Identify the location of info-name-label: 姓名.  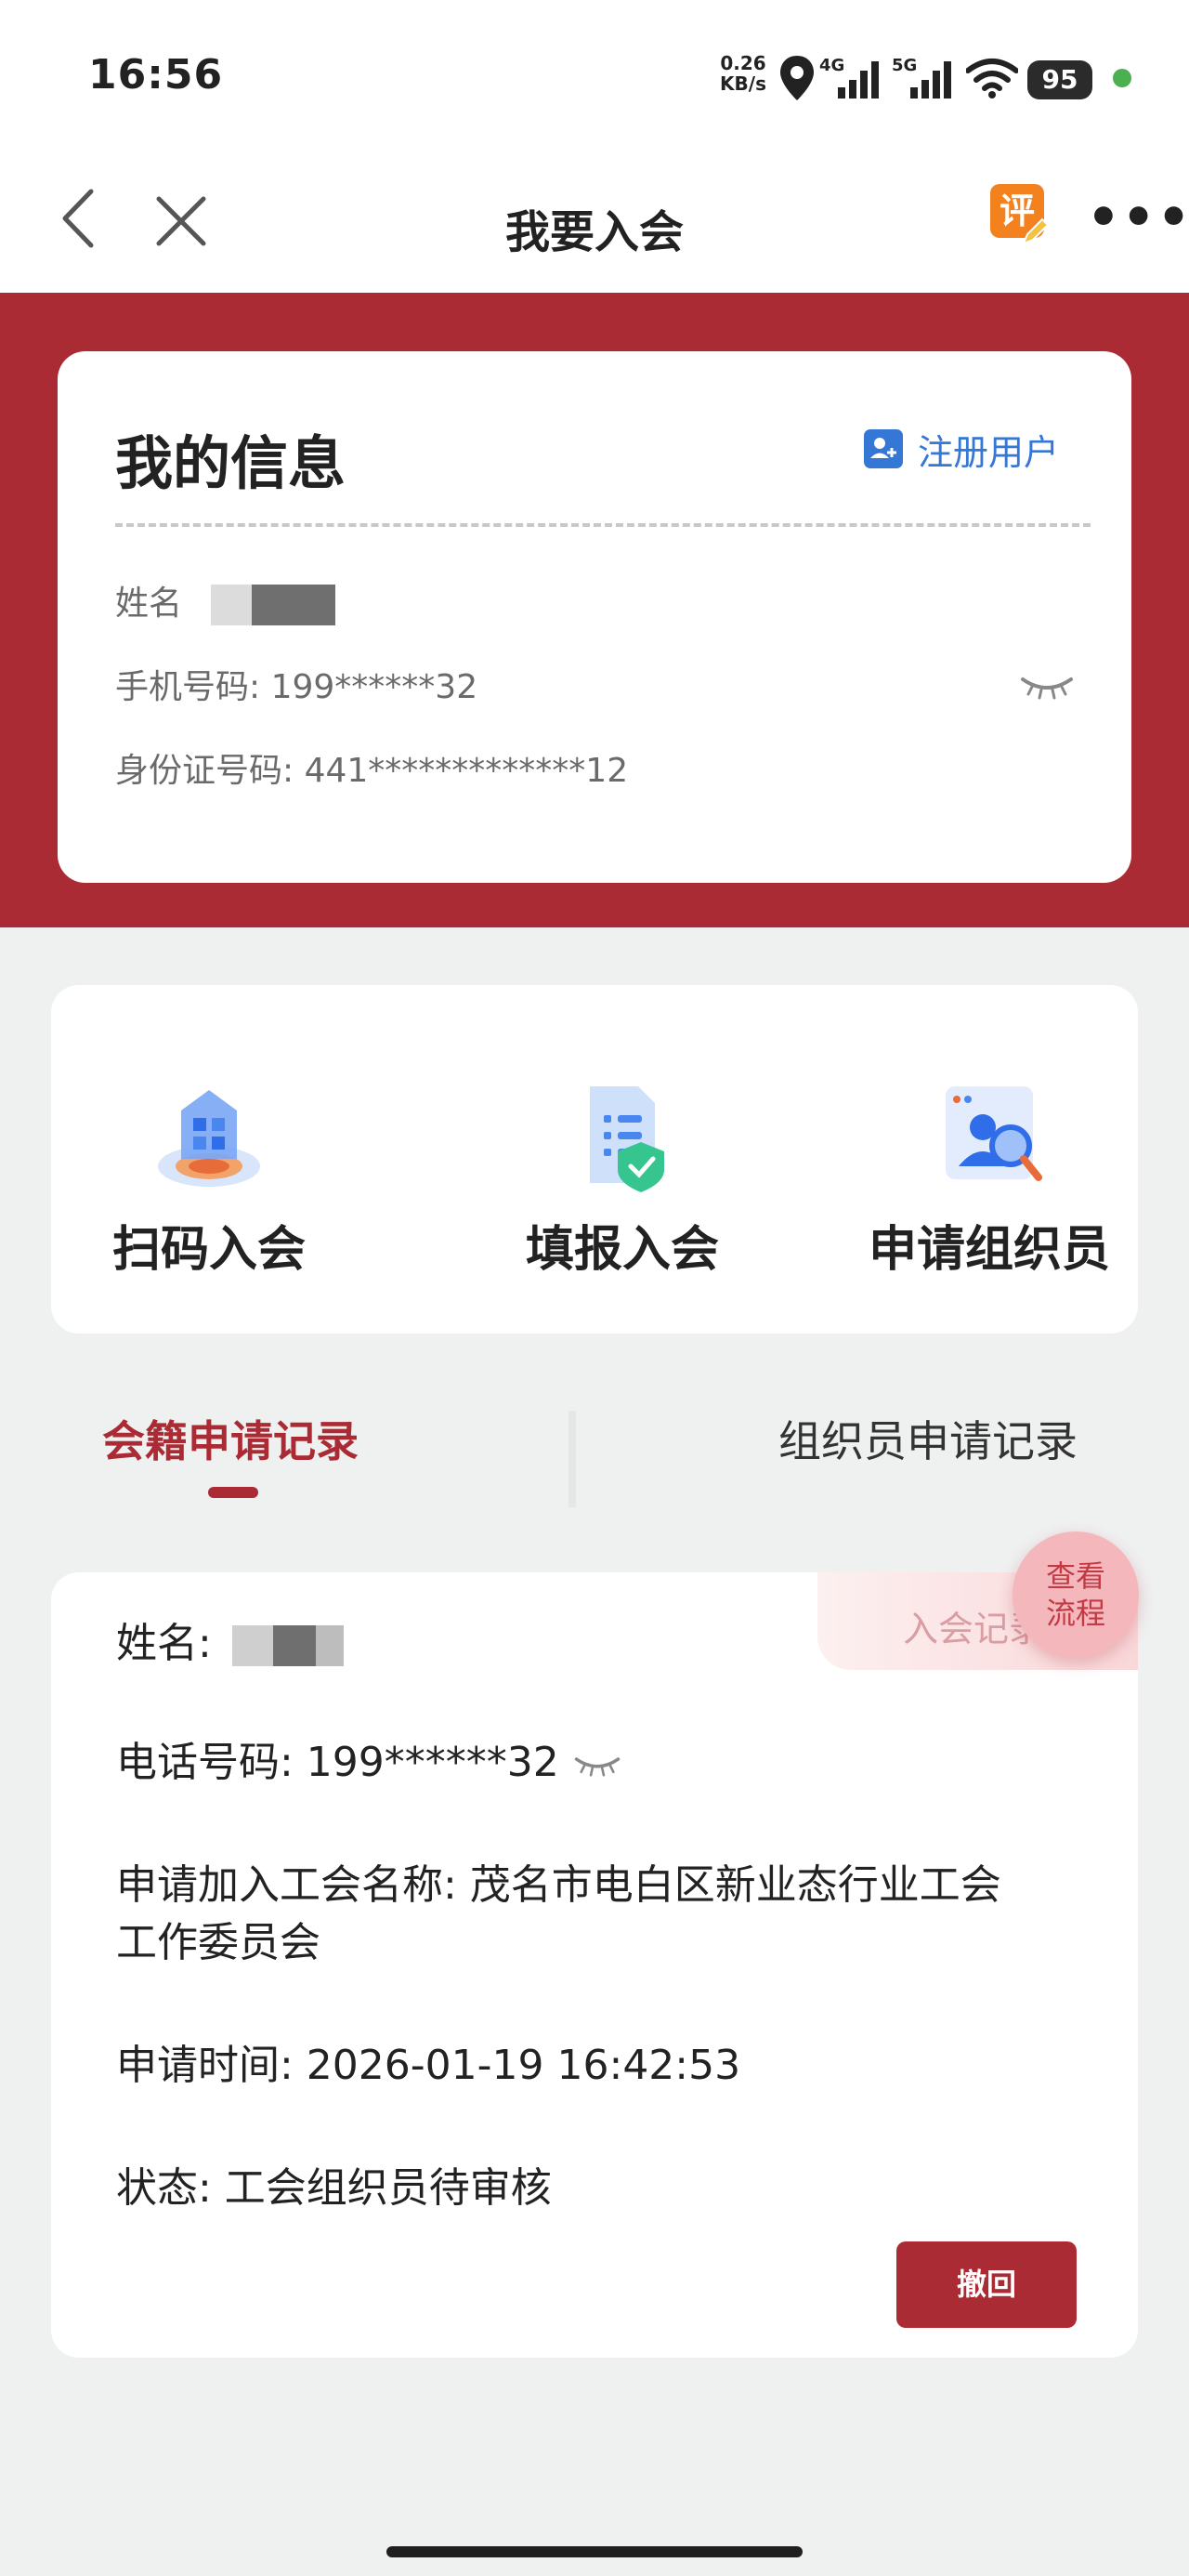
(149, 604).